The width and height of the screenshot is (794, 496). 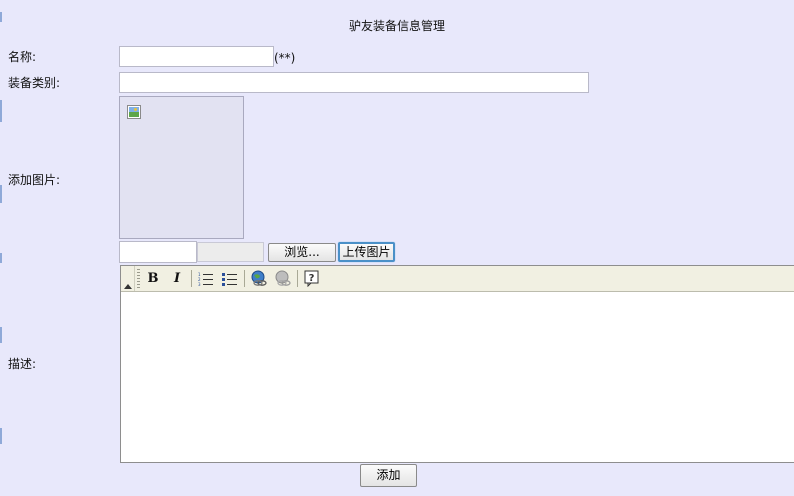 I want to click on ordered-list-icon: 1 2 3, so click(x=205, y=279).